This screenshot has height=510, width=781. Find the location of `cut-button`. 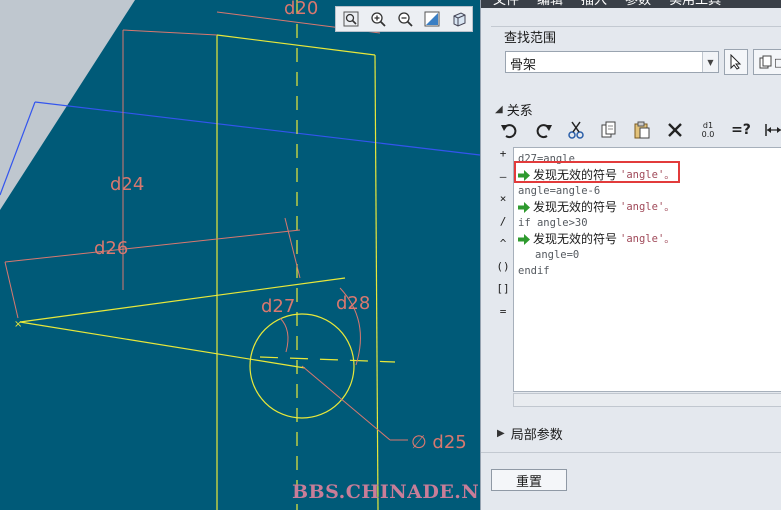

cut-button is located at coordinates (576, 130).